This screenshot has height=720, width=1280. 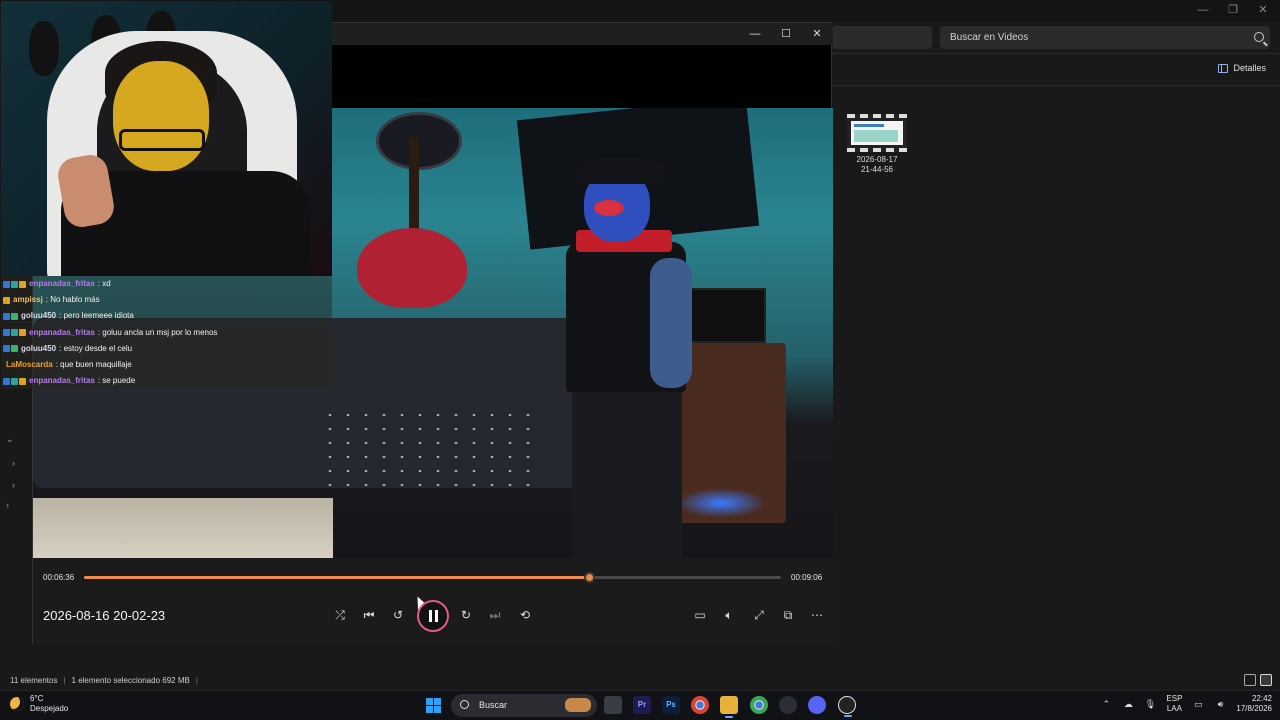 What do you see at coordinates (162, 140) in the screenshot?
I see `glasses` at bounding box center [162, 140].